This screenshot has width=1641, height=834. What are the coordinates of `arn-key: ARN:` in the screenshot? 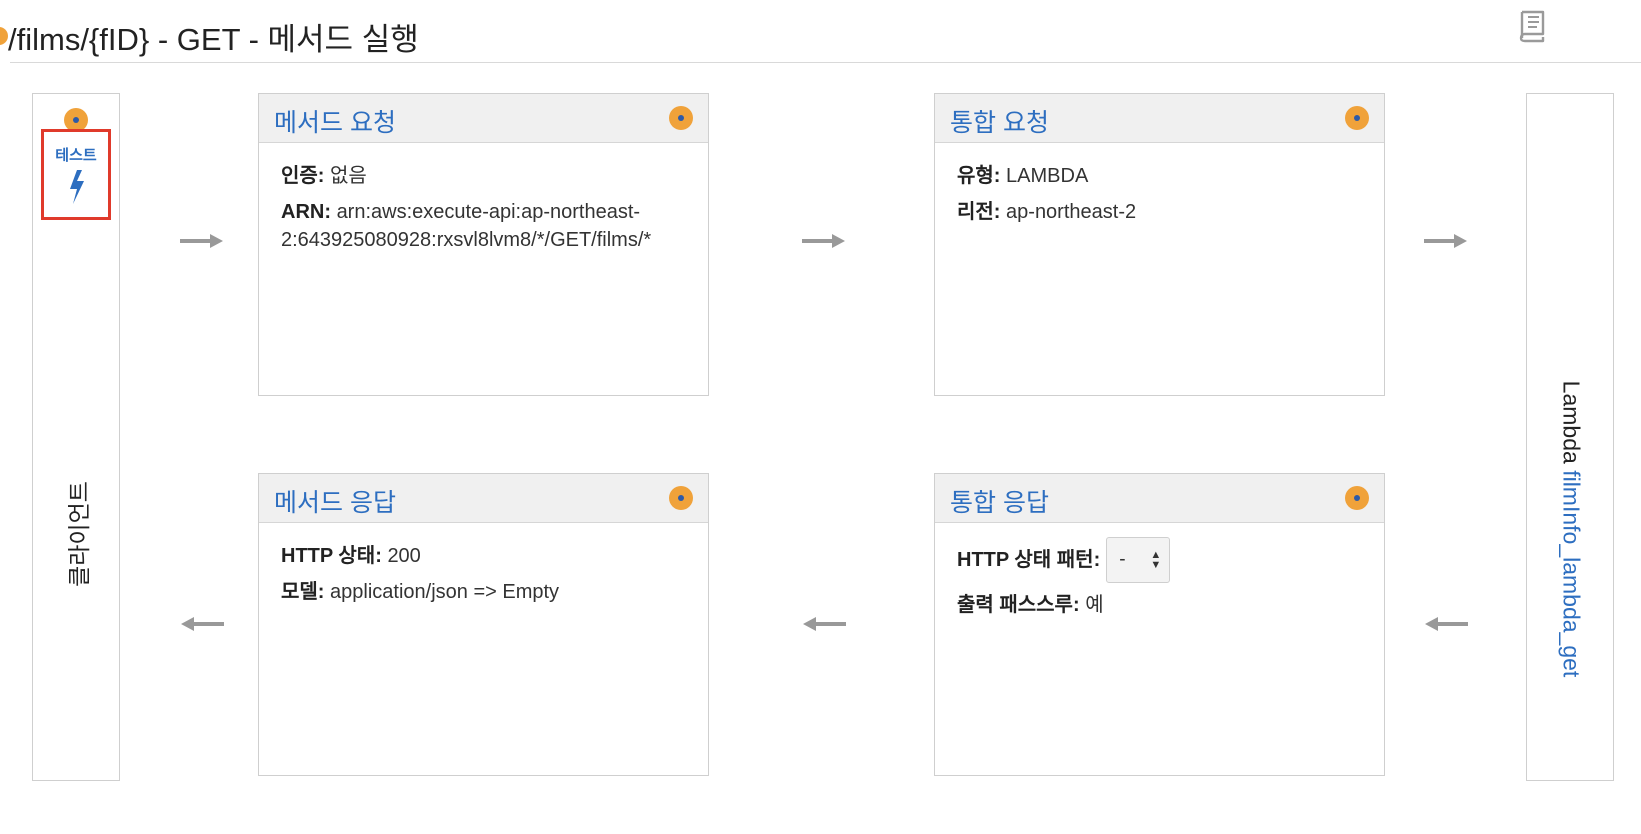 It's located at (306, 212).